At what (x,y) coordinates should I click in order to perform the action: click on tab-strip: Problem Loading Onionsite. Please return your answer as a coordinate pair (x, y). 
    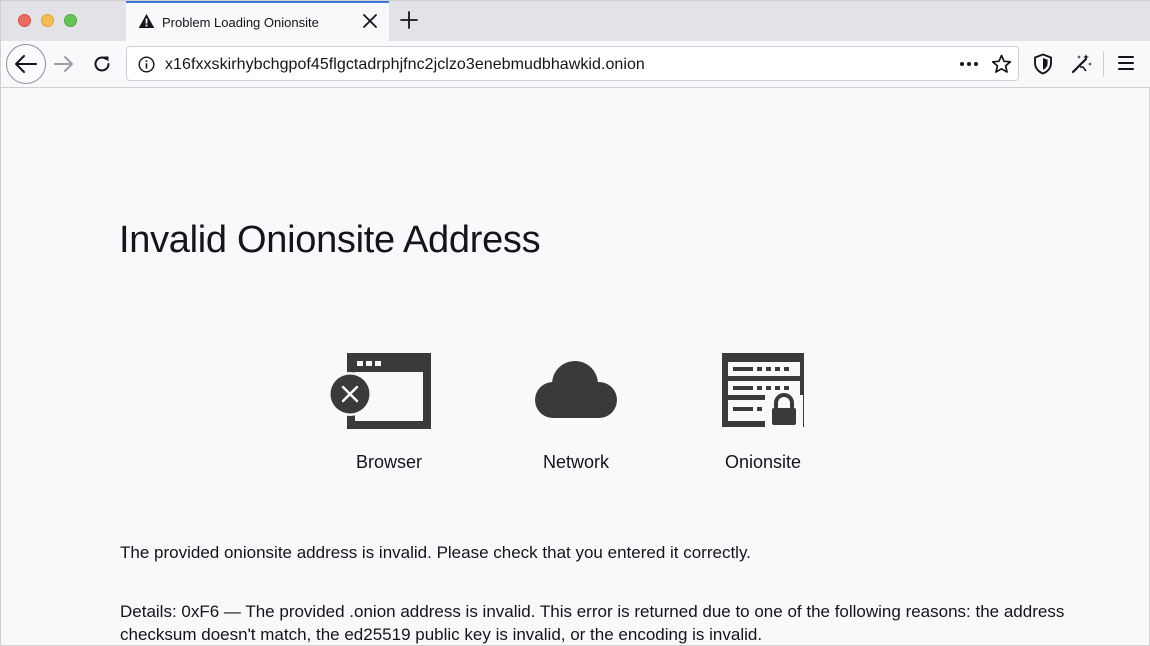
    Looking at the image, I should click on (575, 21).